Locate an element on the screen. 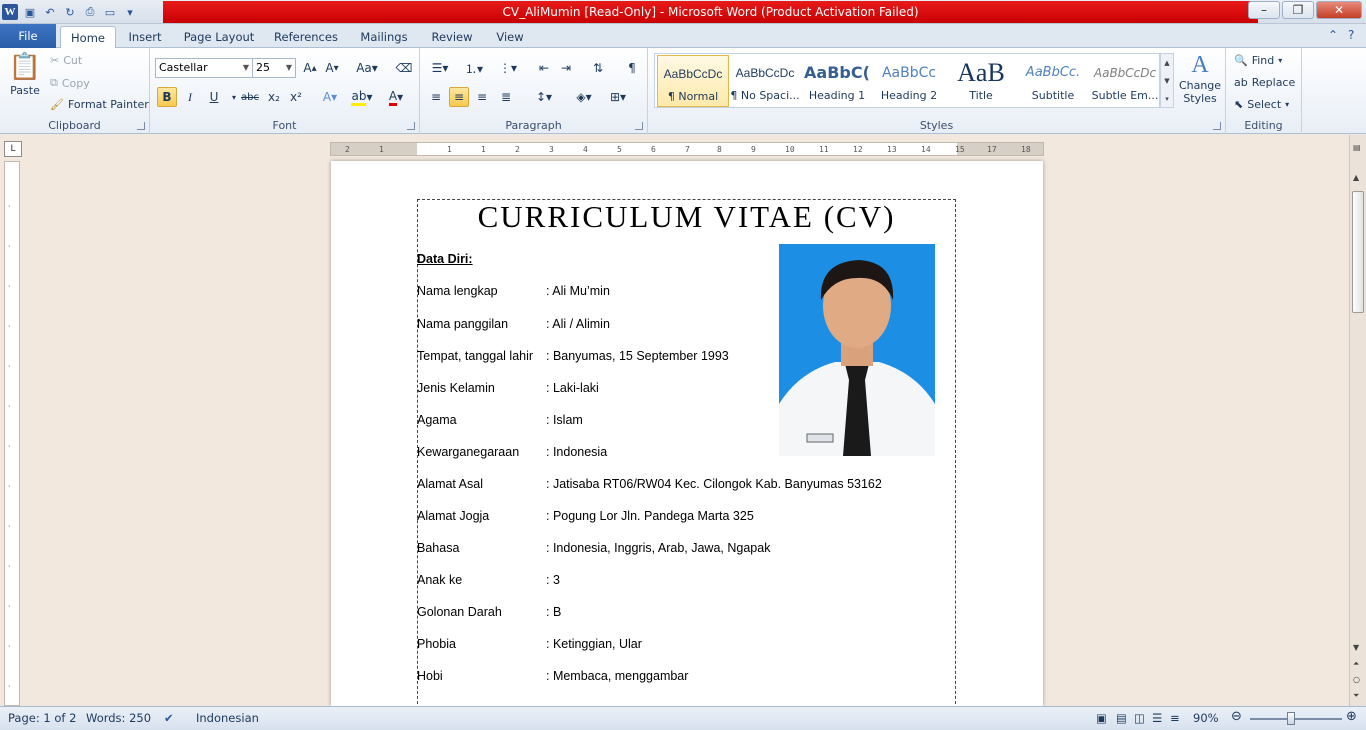  tab-selector: L is located at coordinates (13, 149).